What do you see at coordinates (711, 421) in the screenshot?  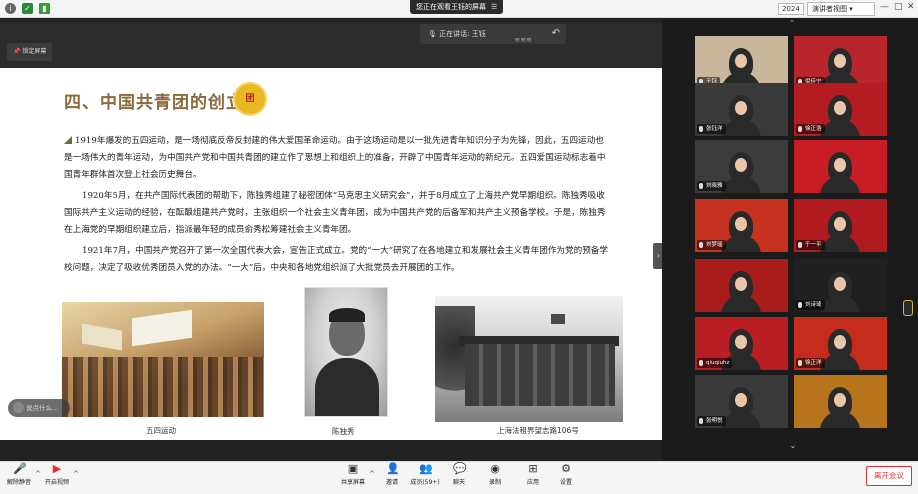 I see `participant-name: 张明悦` at bounding box center [711, 421].